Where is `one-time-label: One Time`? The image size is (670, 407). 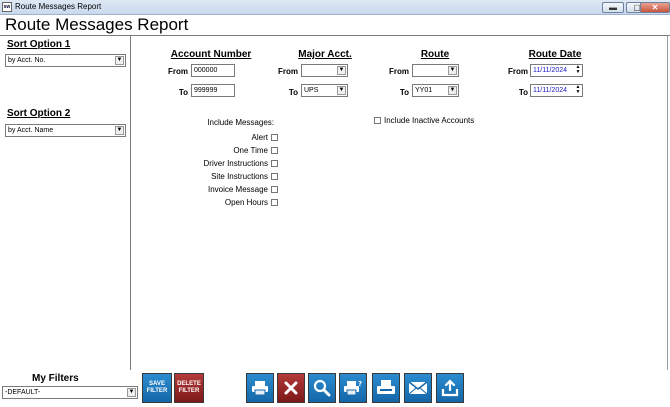
one-time-label: One Time is located at coordinates (250, 150).